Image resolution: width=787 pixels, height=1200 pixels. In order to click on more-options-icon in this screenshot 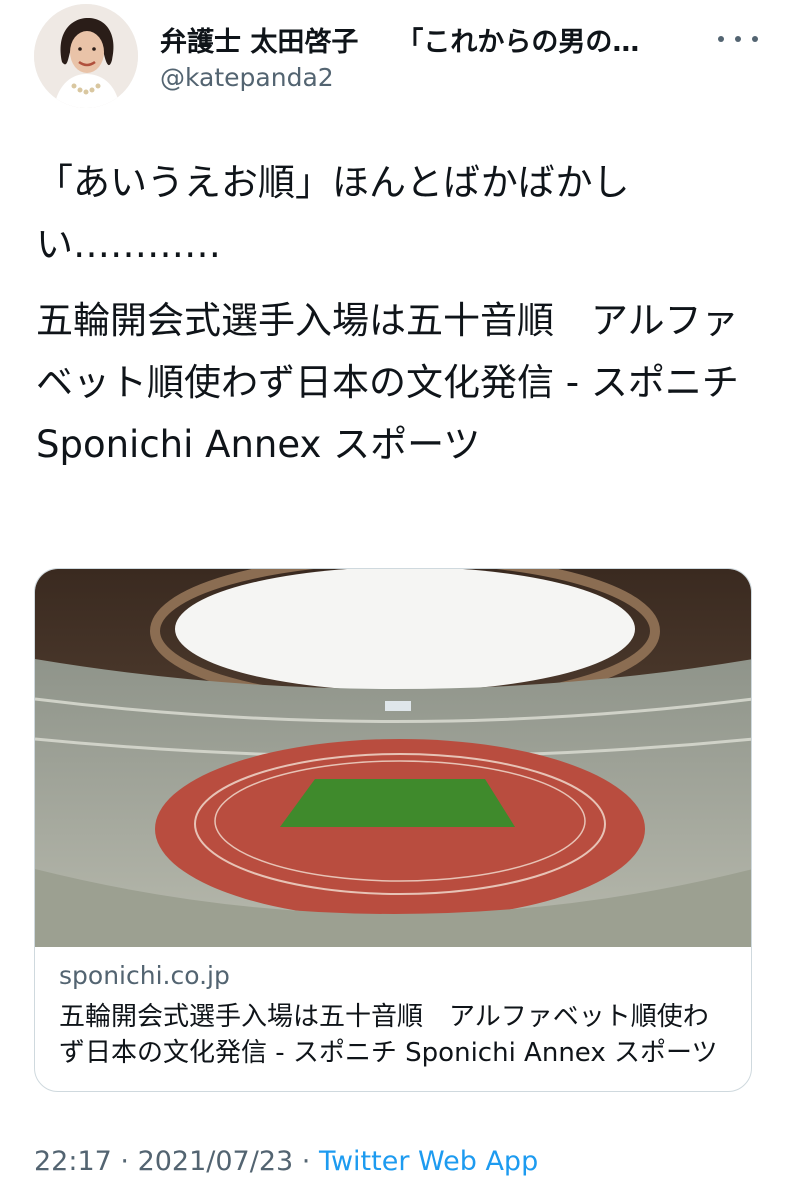, I will do `click(738, 39)`.